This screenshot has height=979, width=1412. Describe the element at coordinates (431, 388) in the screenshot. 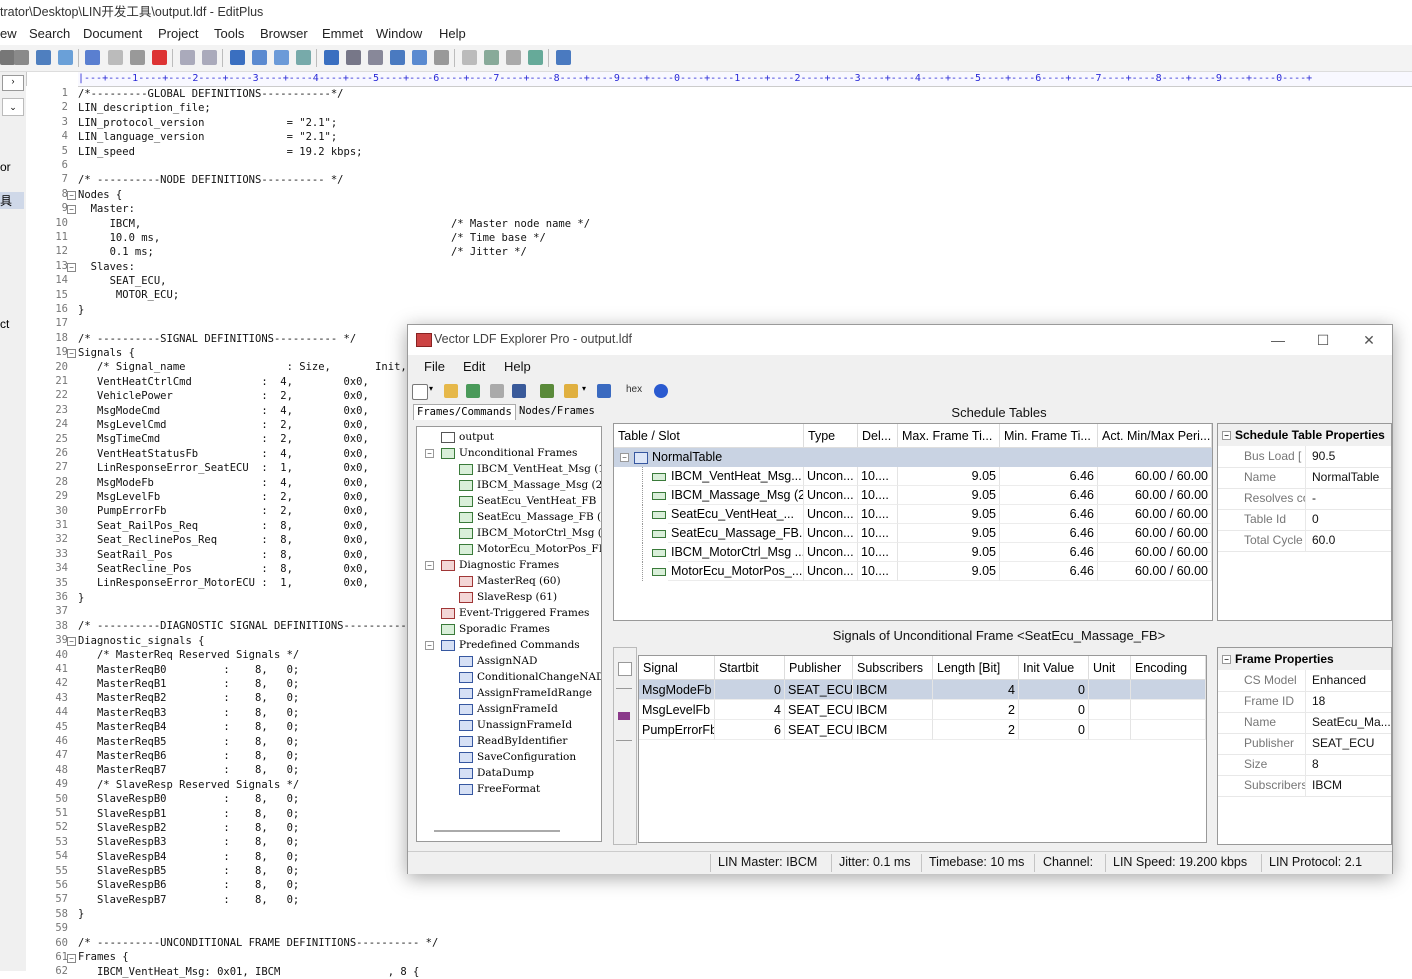

I see `new-dropdown-icon: ▾` at that location.